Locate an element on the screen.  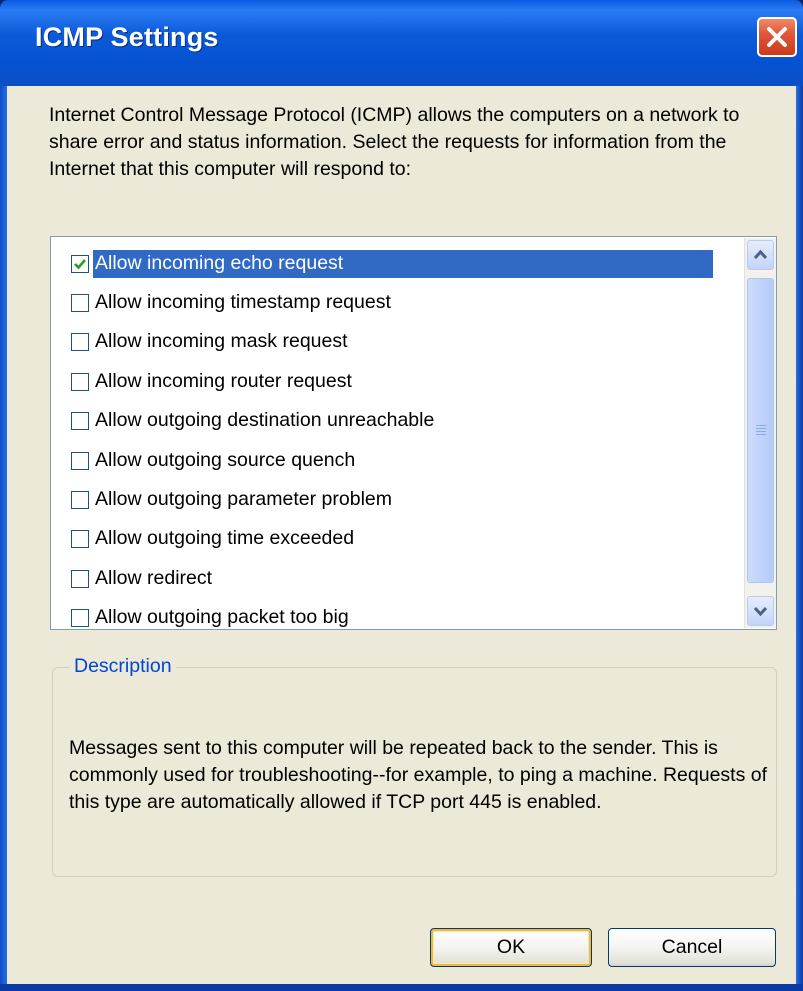
window-border-right is located at coordinates (799, 538).